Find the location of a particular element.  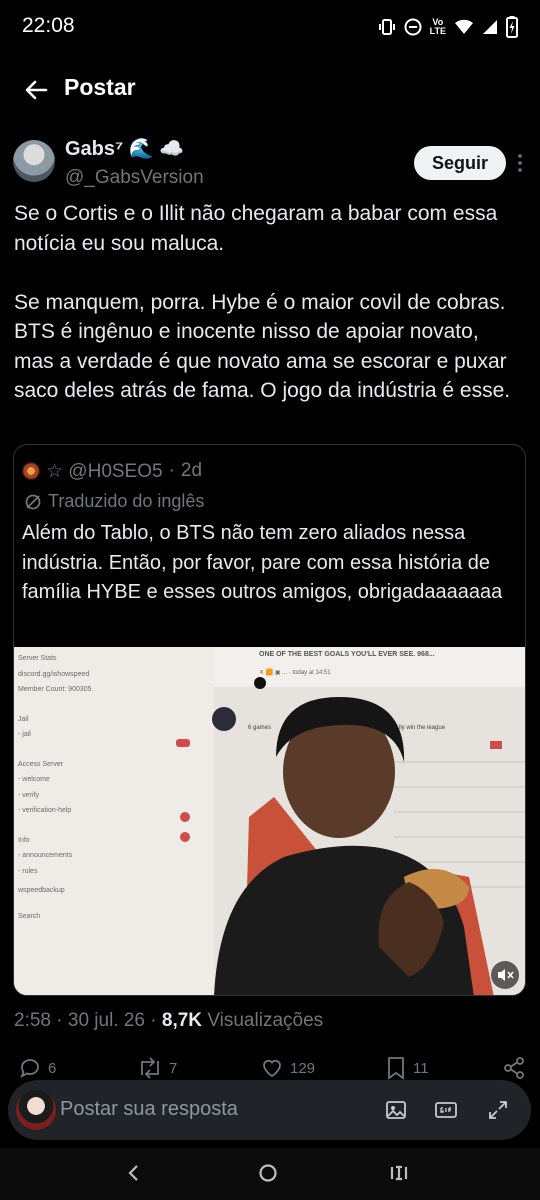

image-icon is located at coordinates (396, 1110).